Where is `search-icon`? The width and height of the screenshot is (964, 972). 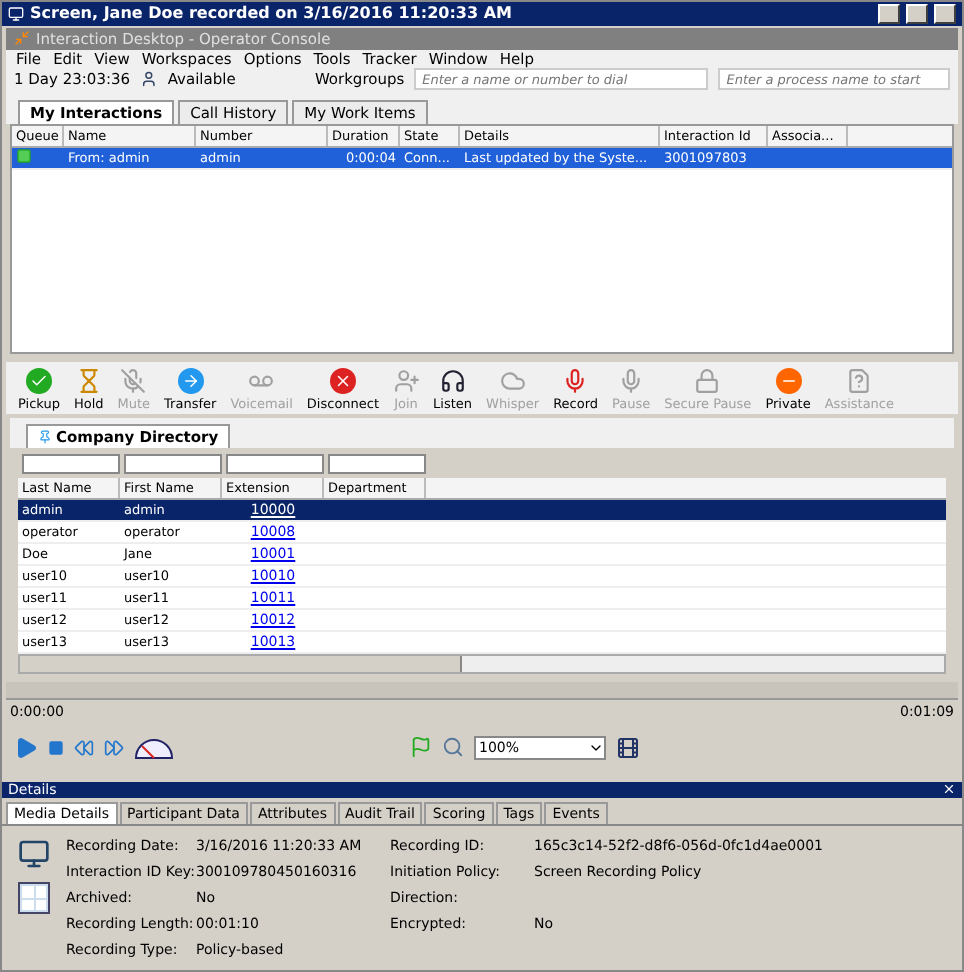
search-icon is located at coordinates (452, 747).